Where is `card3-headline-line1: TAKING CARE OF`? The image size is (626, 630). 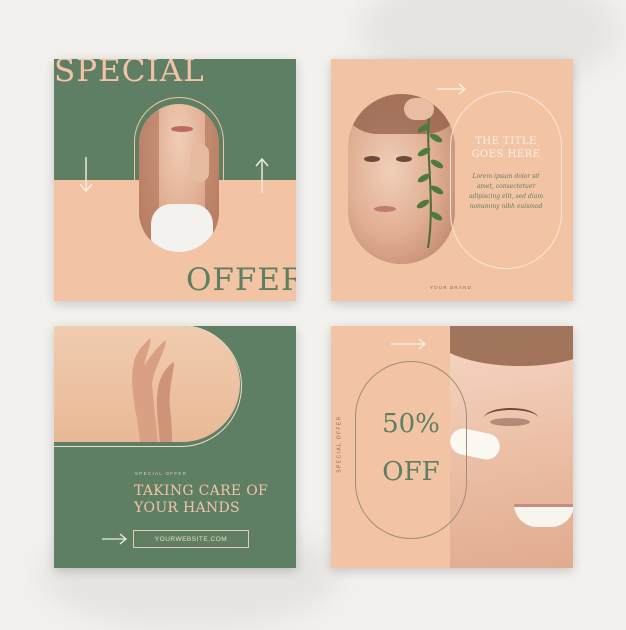
card3-headline-line1: TAKING CARE OF is located at coordinates (201, 491).